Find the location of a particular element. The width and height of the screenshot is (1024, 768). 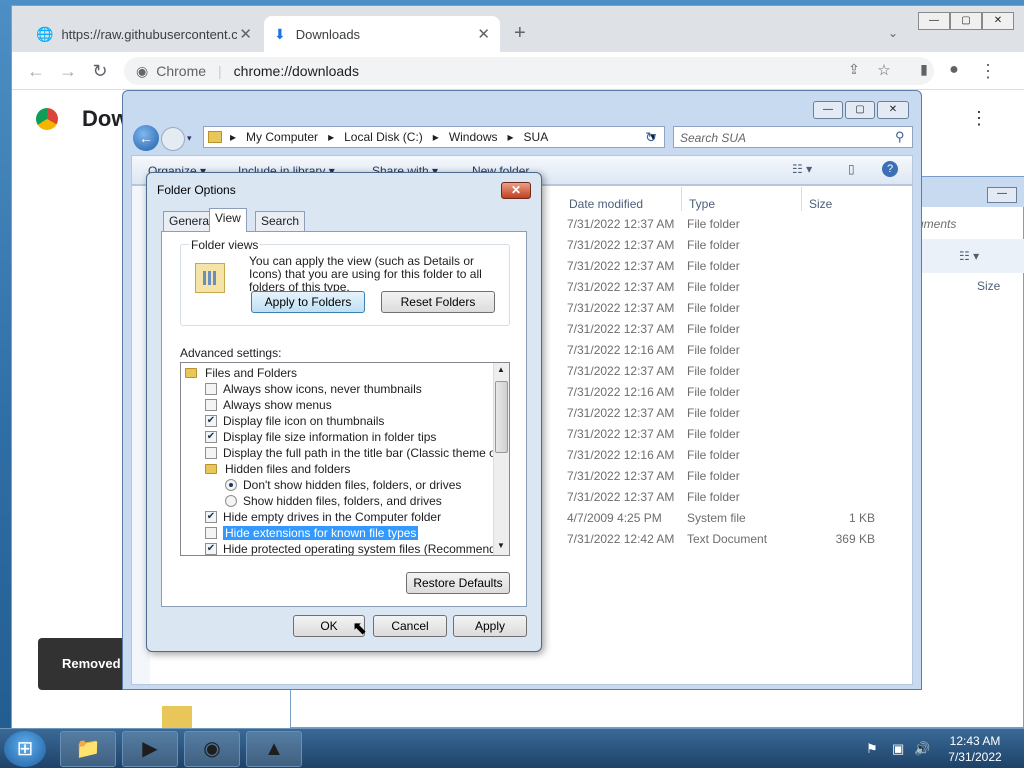

column-type: Type is located at coordinates (702, 204).